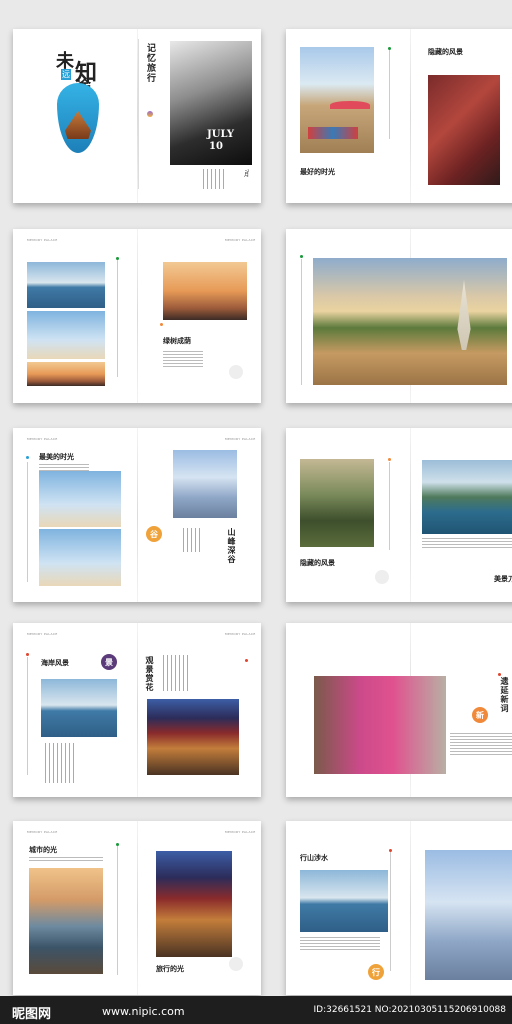 The image size is (512, 1024). What do you see at coordinates (205, 484) in the screenshot?
I see `photo-colonial-building` at bounding box center [205, 484].